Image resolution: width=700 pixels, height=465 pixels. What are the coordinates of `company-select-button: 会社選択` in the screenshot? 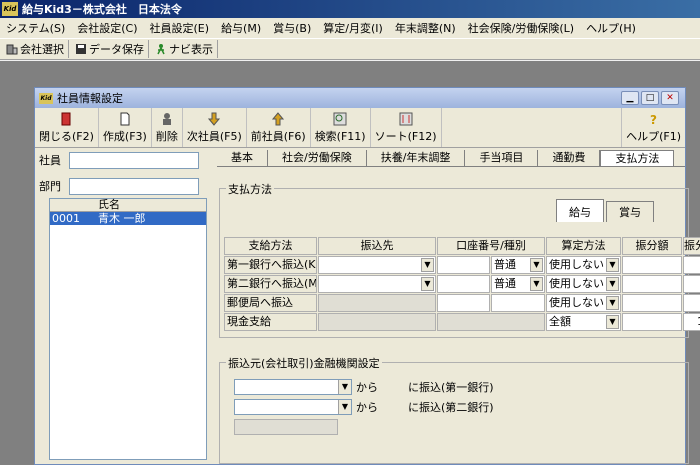 It's located at (35, 49).